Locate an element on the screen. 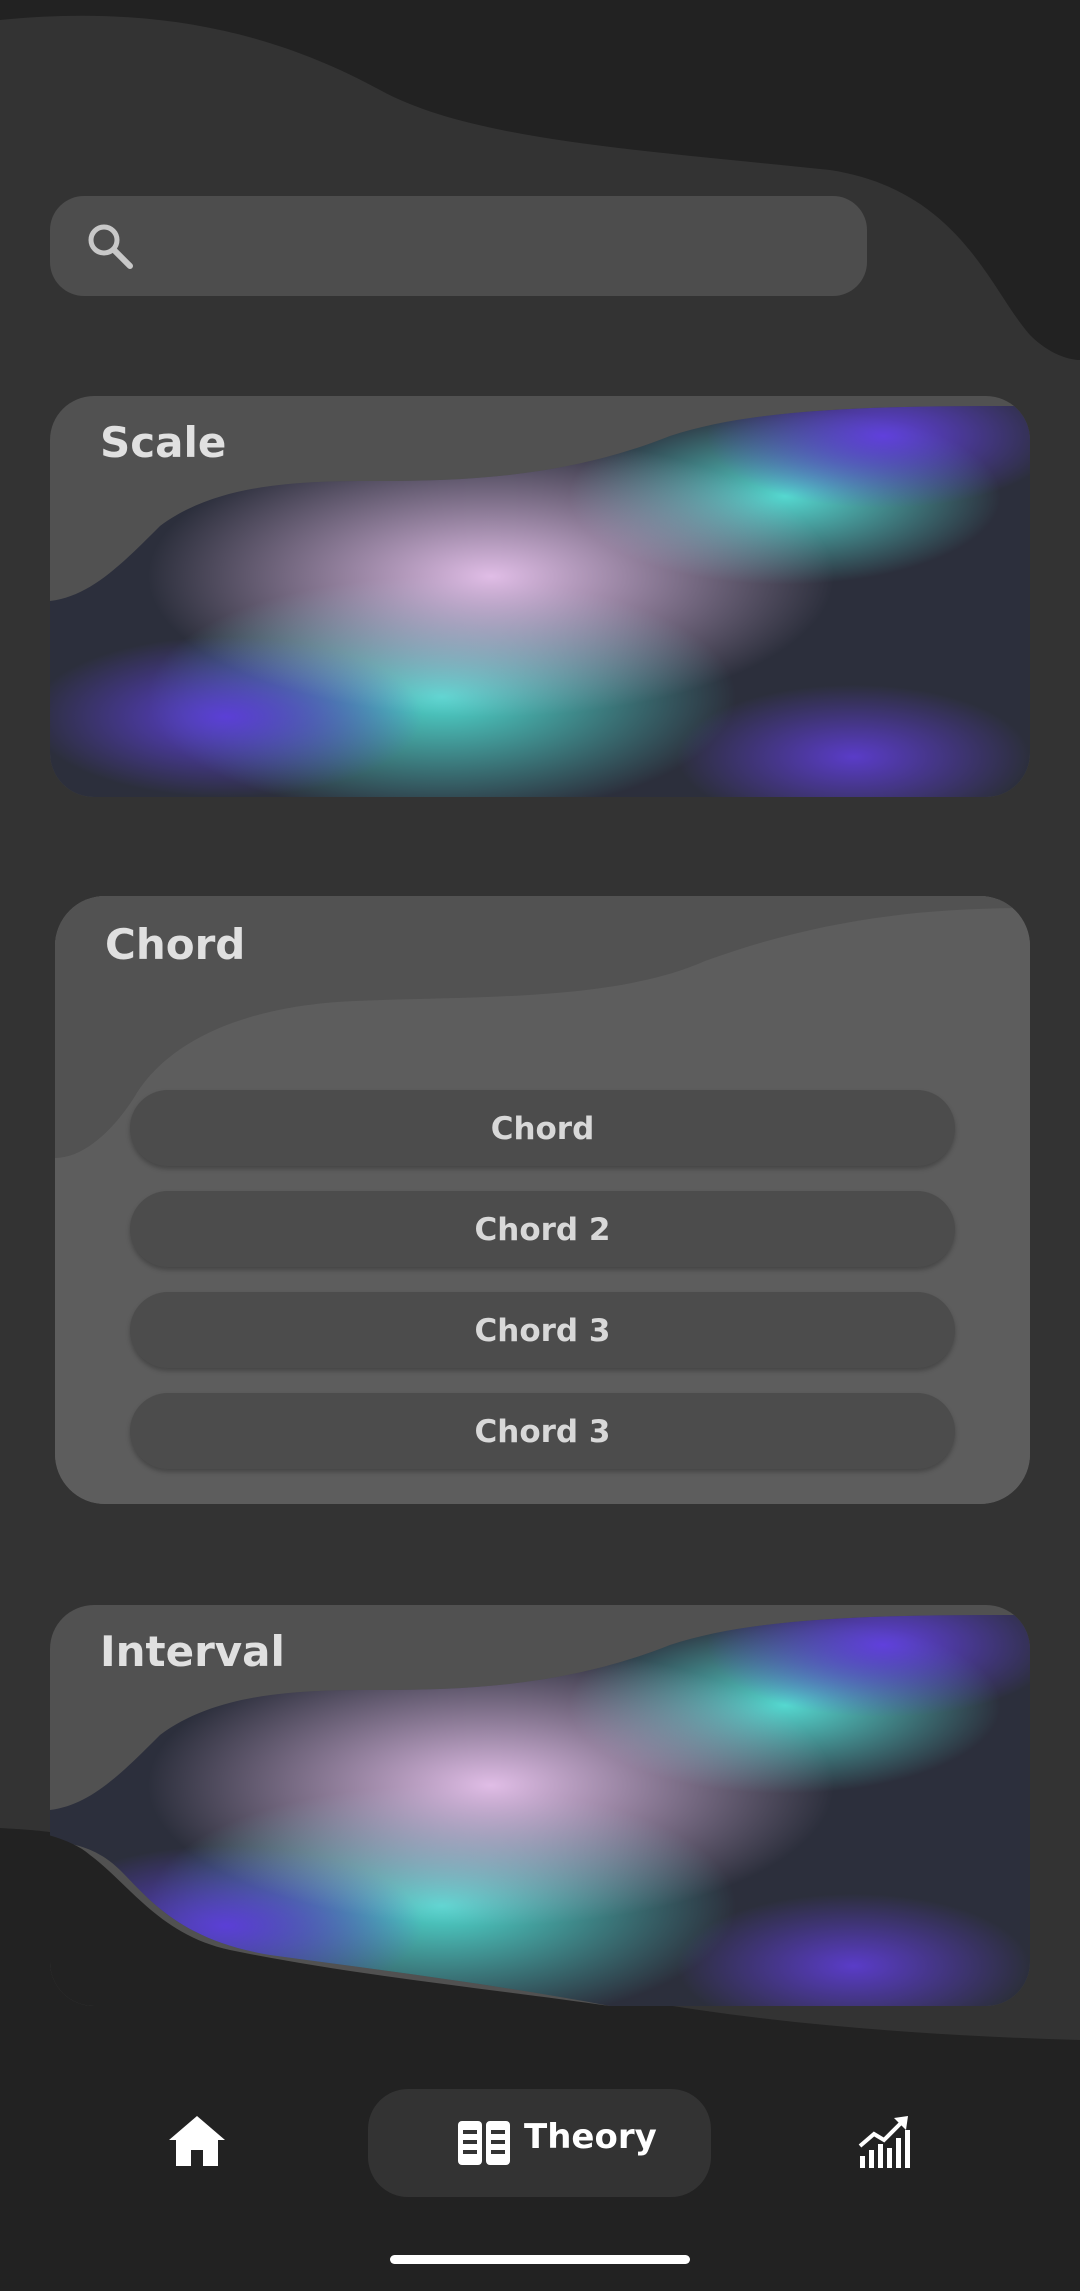 The height and width of the screenshot is (2291, 1080). chord-item-3: Chord 3 is located at coordinates (542, 1330).